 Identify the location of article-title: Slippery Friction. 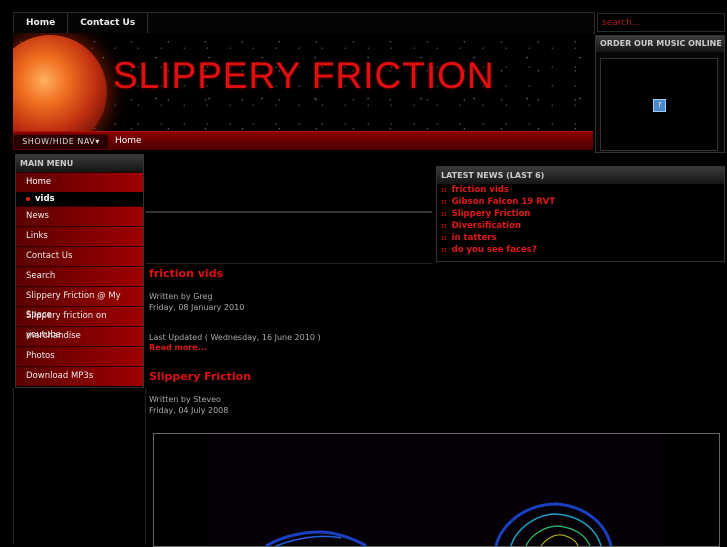
(436, 377).